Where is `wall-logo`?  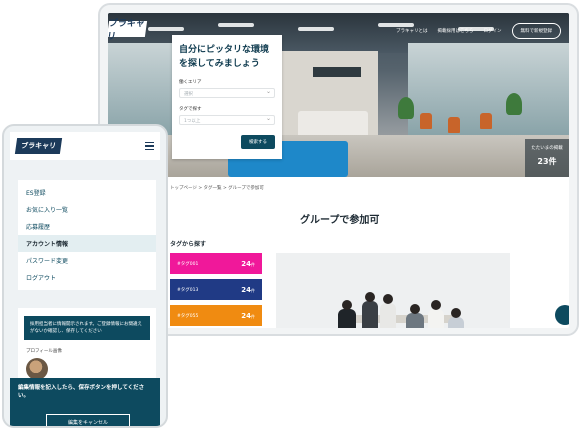
wall-logo is located at coordinates (337, 72).